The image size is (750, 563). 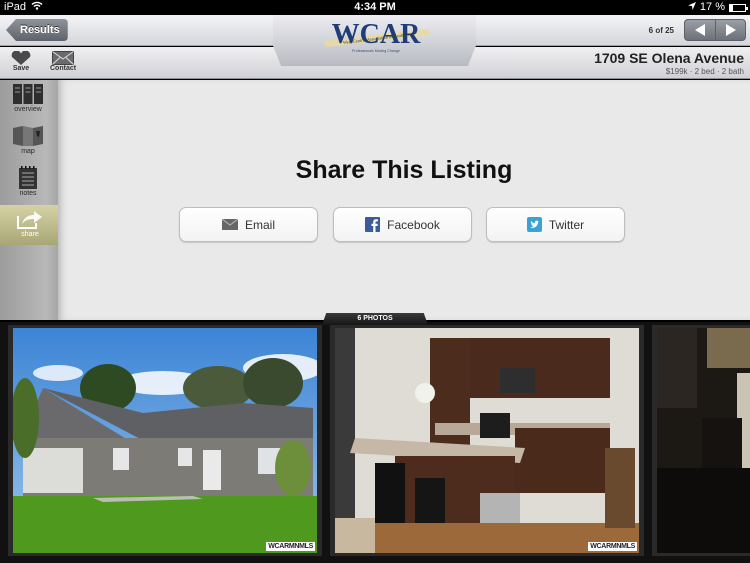 What do you see at coordinates (375, 319) in the screenshot?
I see `photos-count-tab: 6 PHOTOS` at bounding box center [375, 319].